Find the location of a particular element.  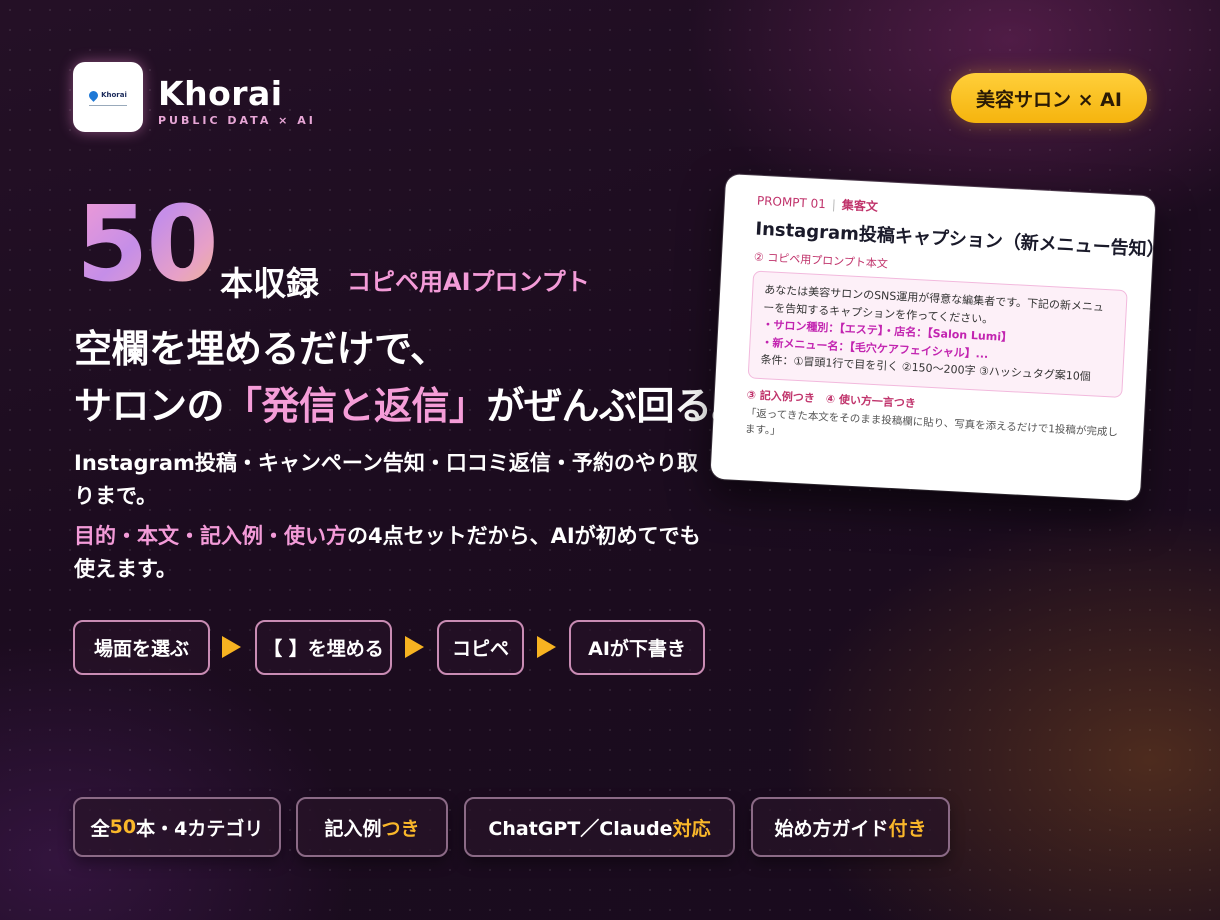

headline-line-2: サロンの「発信と返信」がぜんぶ回る。 is located at coordinates (412, 402).